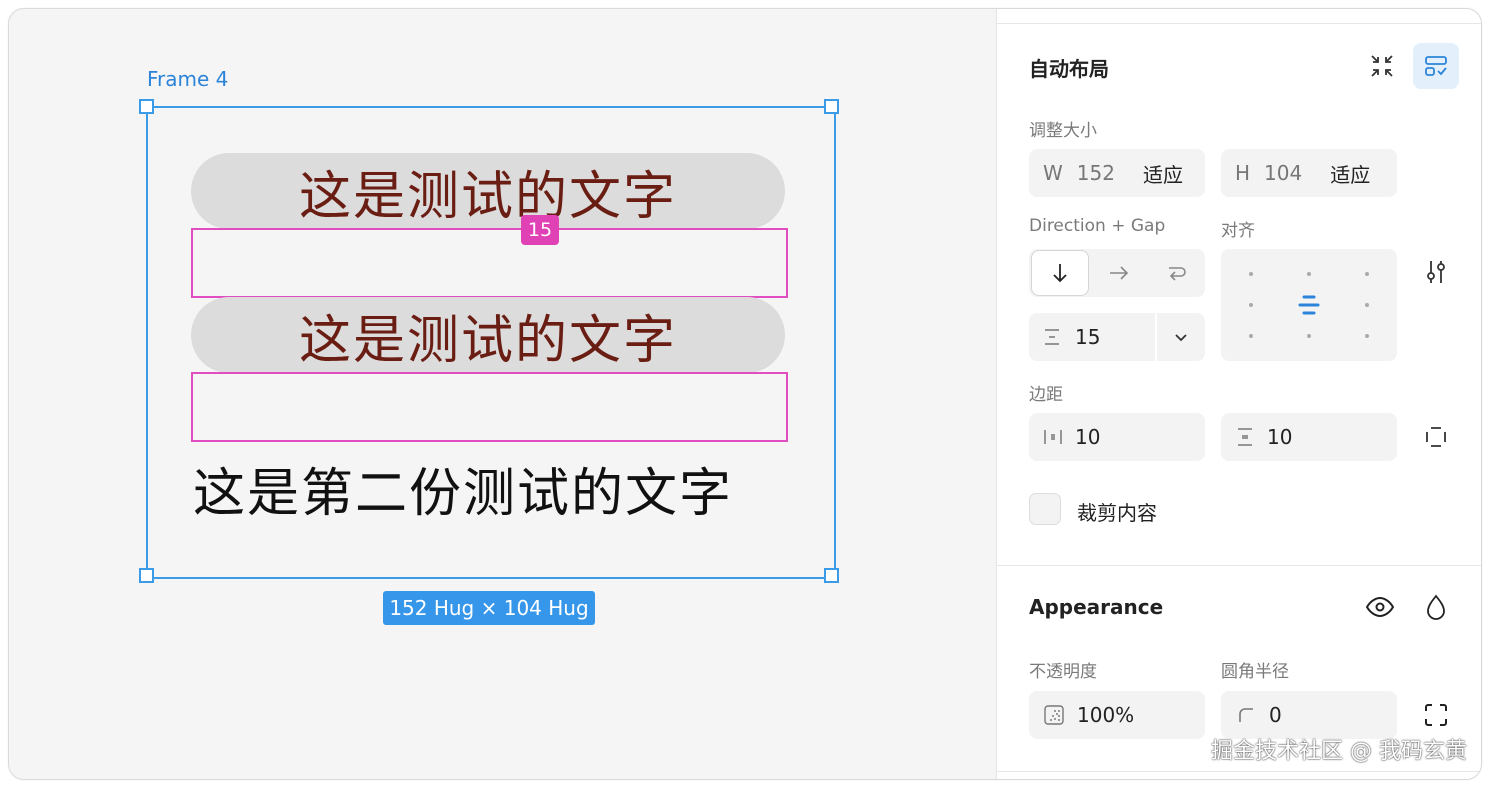  Describe the element at coordinates (1436, 715) in the screenshot. I see `individual-corners-icon` at that location.